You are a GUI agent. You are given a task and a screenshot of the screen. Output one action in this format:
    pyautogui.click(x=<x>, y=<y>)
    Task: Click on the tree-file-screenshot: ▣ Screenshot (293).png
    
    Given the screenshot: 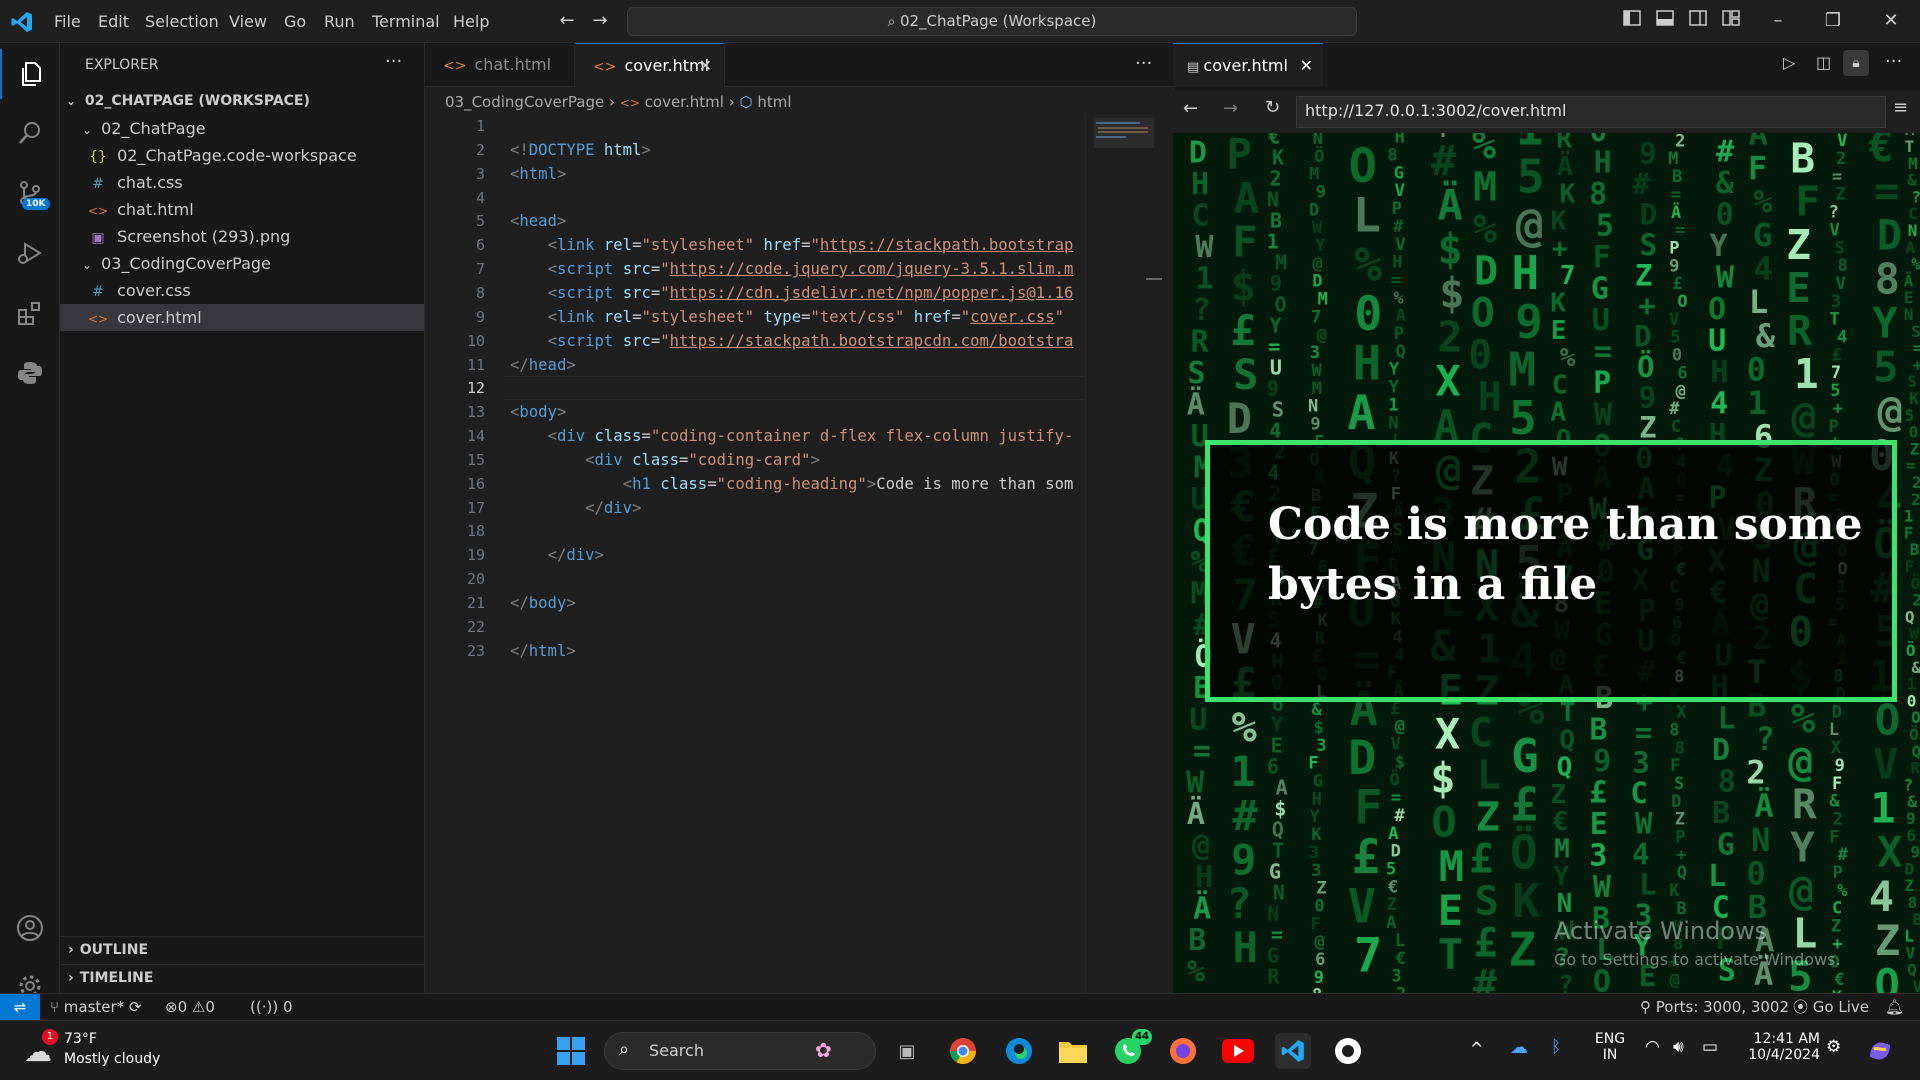 What is the action you would take?
    pyautogui.click(x=242, y=236)
    